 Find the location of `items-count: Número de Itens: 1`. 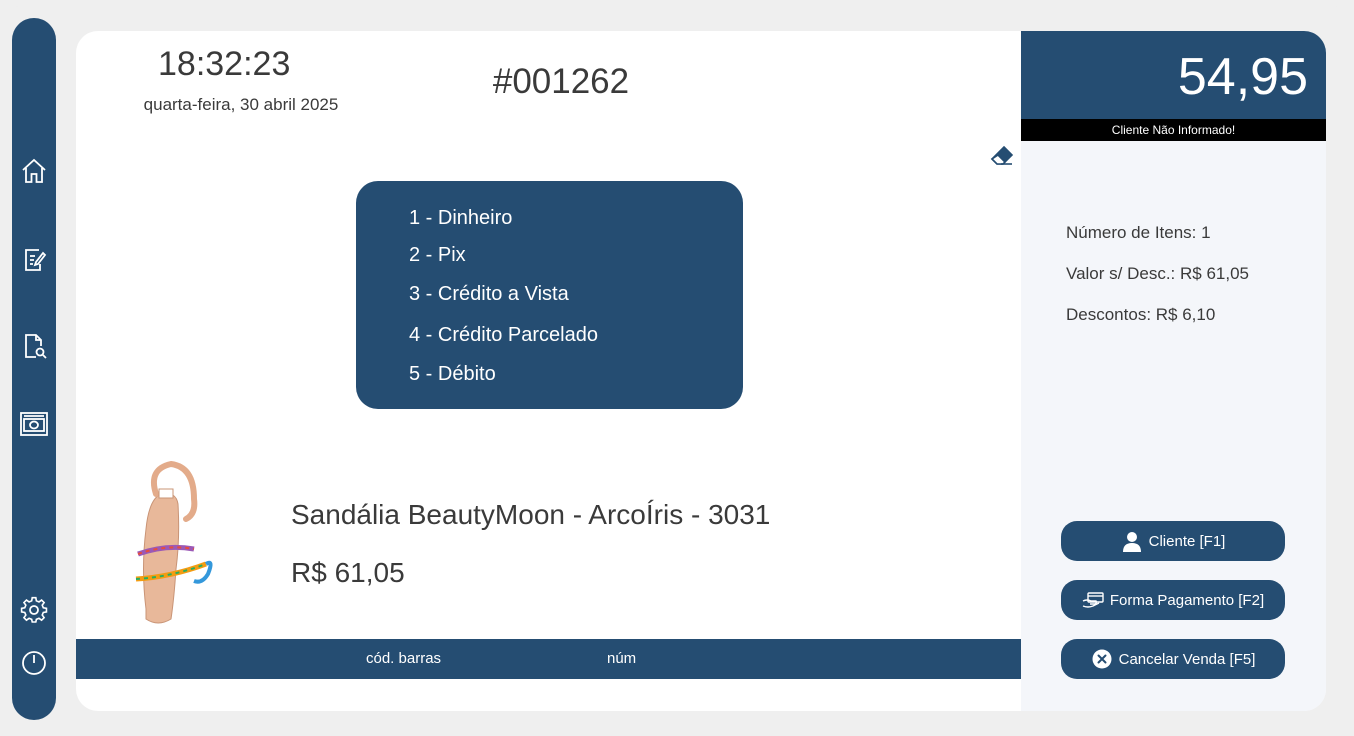

items-count: Número de Itens: 1 is located at coordinates (1138, 232).